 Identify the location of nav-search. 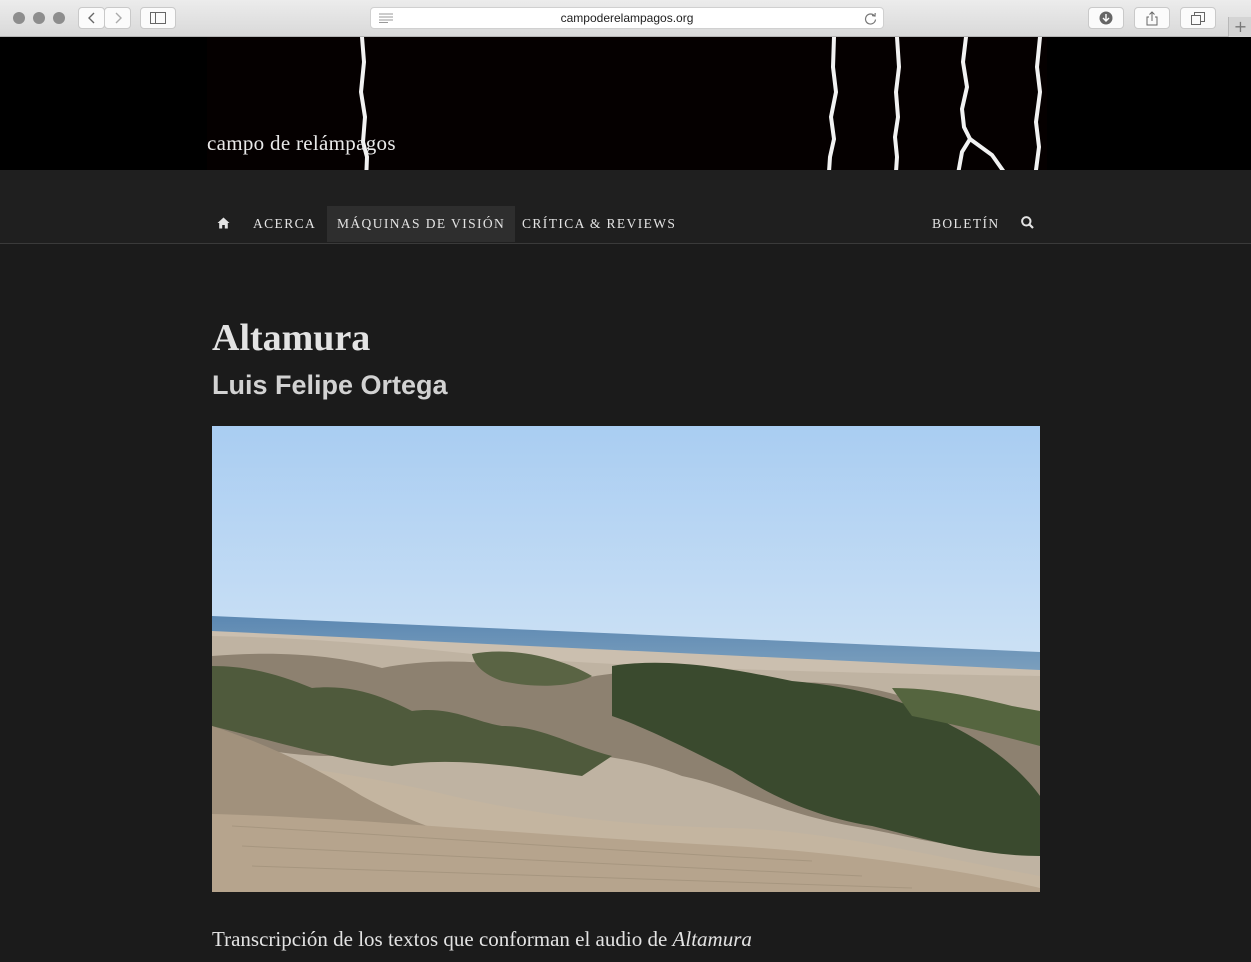
(1028, 224).